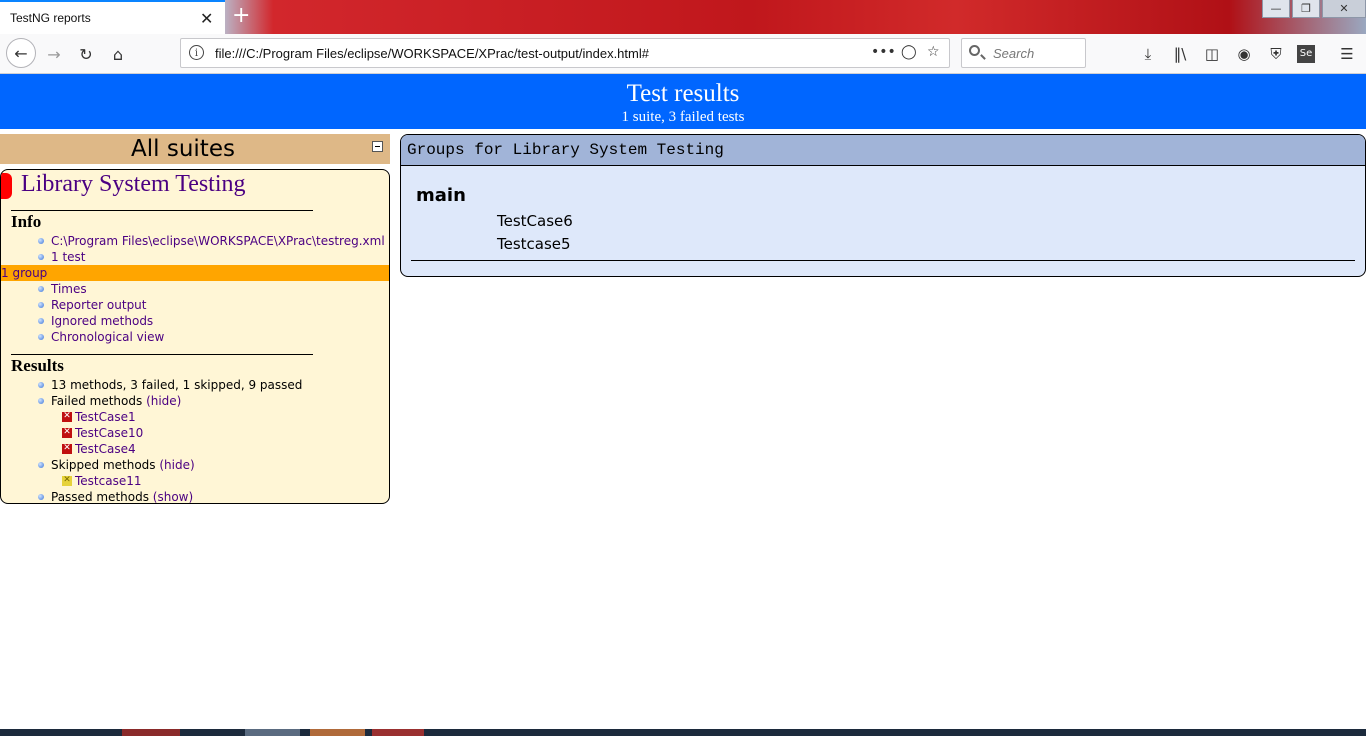 Image resolution: width=1366 pixels, height=736 pixels. I want to click on tab-close-icon: ✕, so click(206, 18).